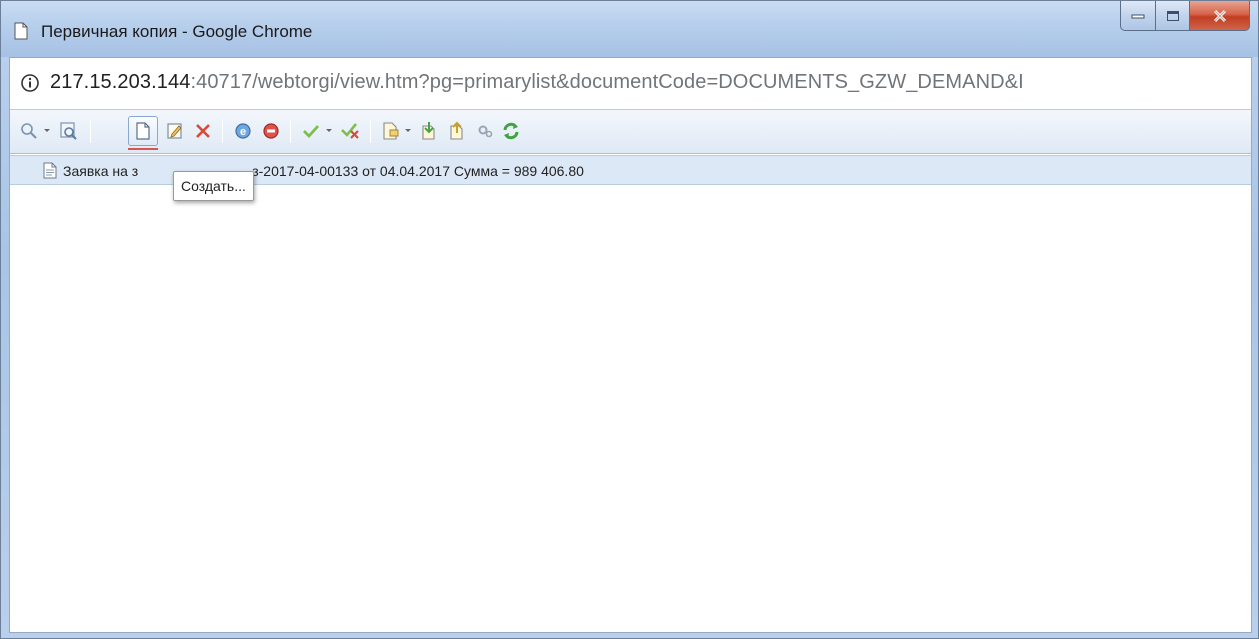 This screenshot has height=639, width=1259. I want to click on stop-icon, so click(271, 131).